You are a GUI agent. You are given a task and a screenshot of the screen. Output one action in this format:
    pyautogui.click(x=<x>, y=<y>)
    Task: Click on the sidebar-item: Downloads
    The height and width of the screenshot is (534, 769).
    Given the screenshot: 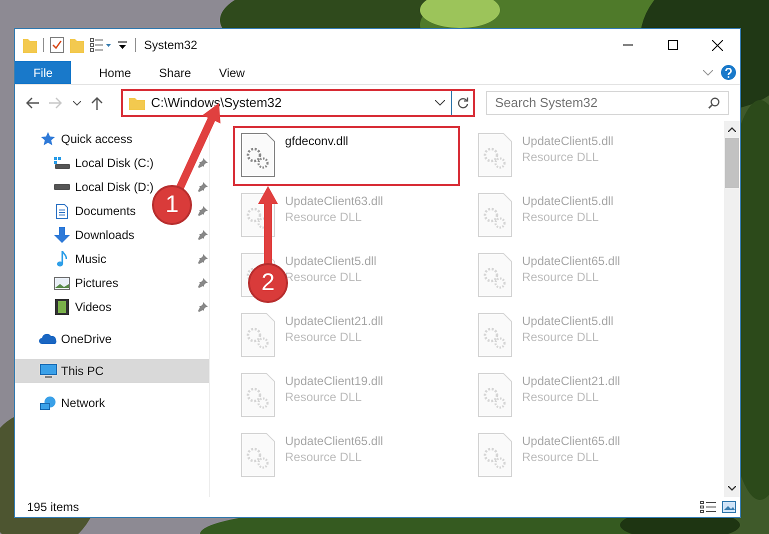 What is the action you would take?
    pyautogui.click(x=93, y=235)
    